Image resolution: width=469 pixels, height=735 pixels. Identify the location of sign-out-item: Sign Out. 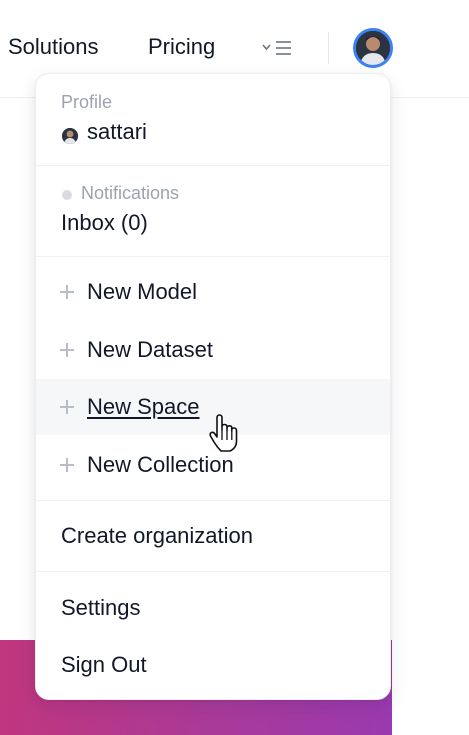
(213, 665).